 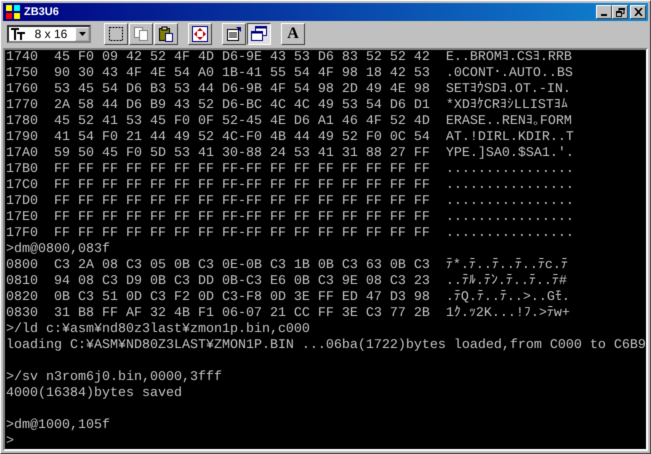 What do you see at coordinates (288, 298) in the screenshot?
I see `console-line: 0820 0B C3 51 0D C3 F2 0D C3-F8 0D 3E FF ED 47 D3 98 .ﾃQ.ﾃ..ﾃ..>..Gﾓ.` at bounding box center [288, 298].